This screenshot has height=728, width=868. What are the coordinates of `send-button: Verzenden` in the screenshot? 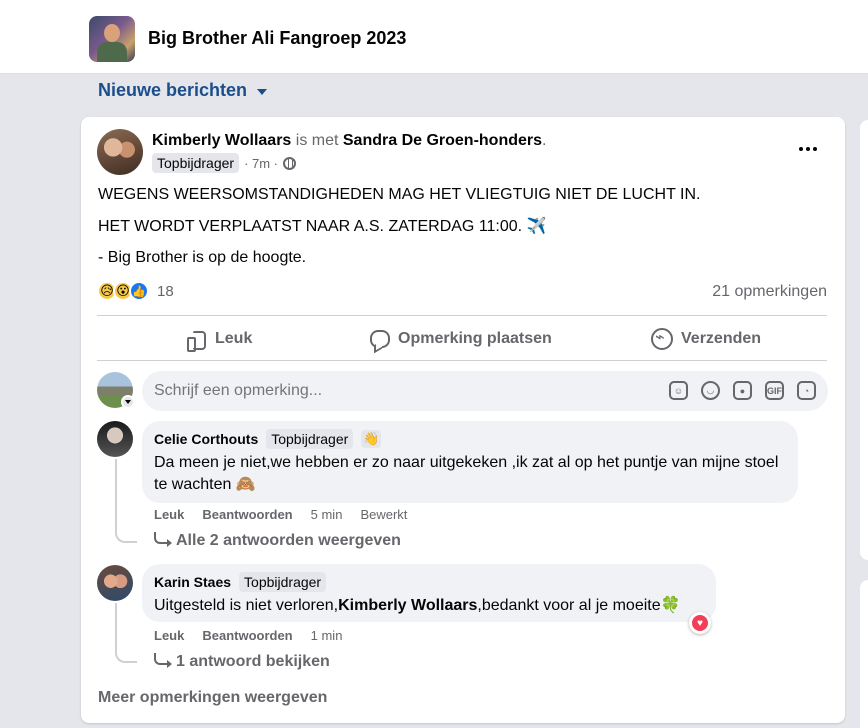 It's located at (706, 339).